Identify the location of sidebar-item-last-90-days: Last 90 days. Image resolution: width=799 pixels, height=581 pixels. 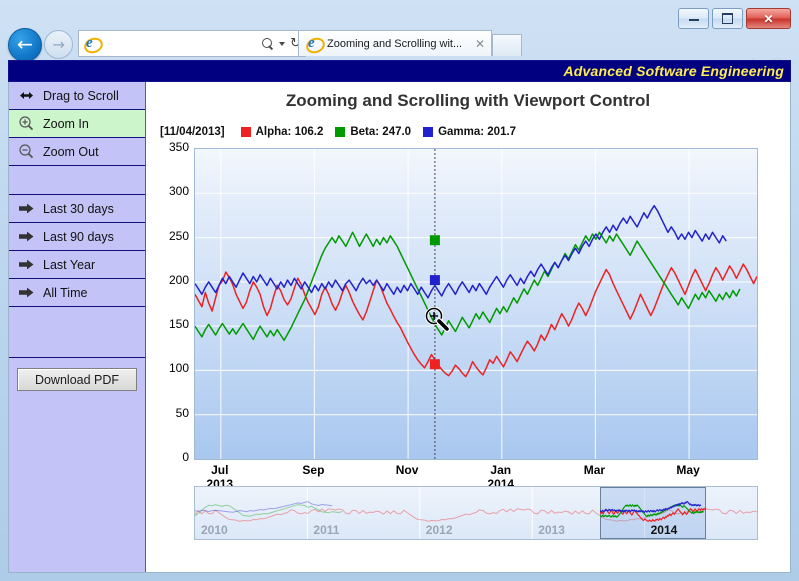
(77, 237).